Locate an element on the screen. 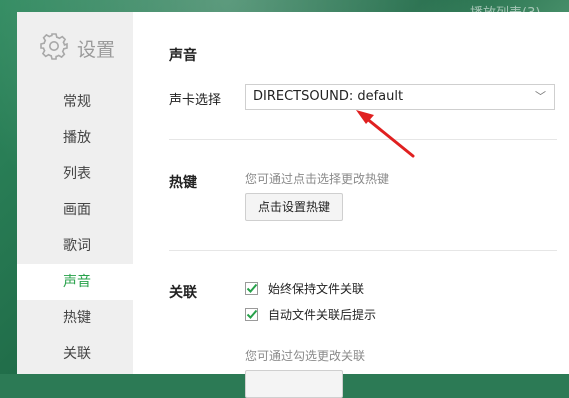  checkbox-label: 始终保持文件关联 is located at coordinates (316, 289).